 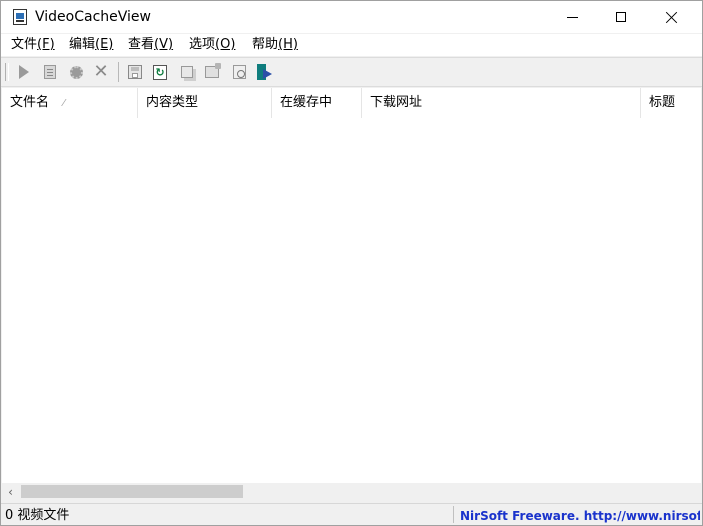 I want to click on play-button, so click(x=24, y=72).